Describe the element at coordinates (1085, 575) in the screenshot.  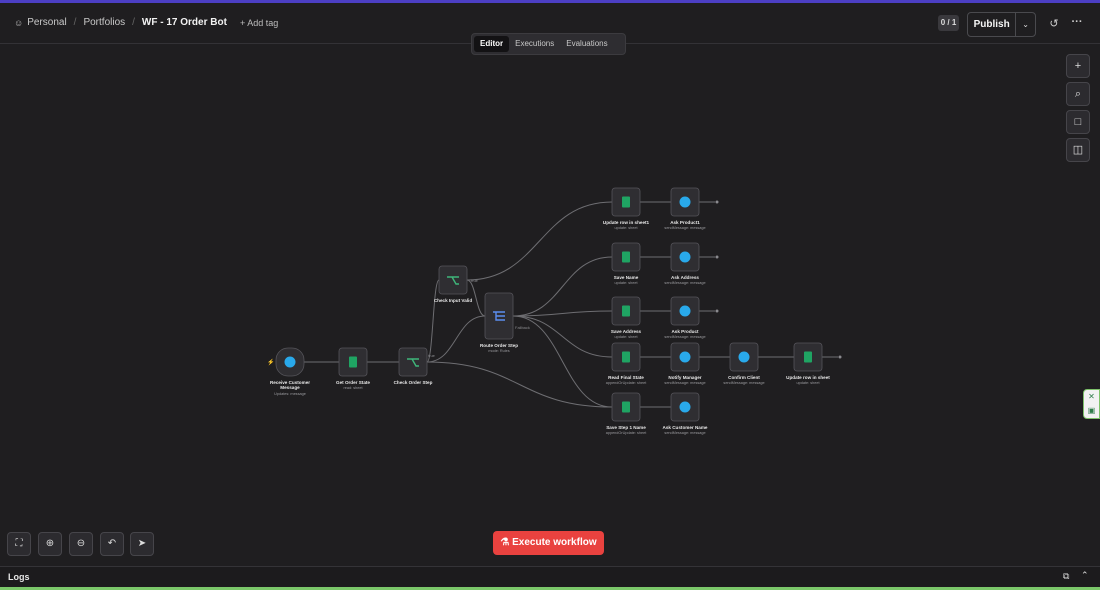
I see `chevron-up-icon: ⌃` at that location.